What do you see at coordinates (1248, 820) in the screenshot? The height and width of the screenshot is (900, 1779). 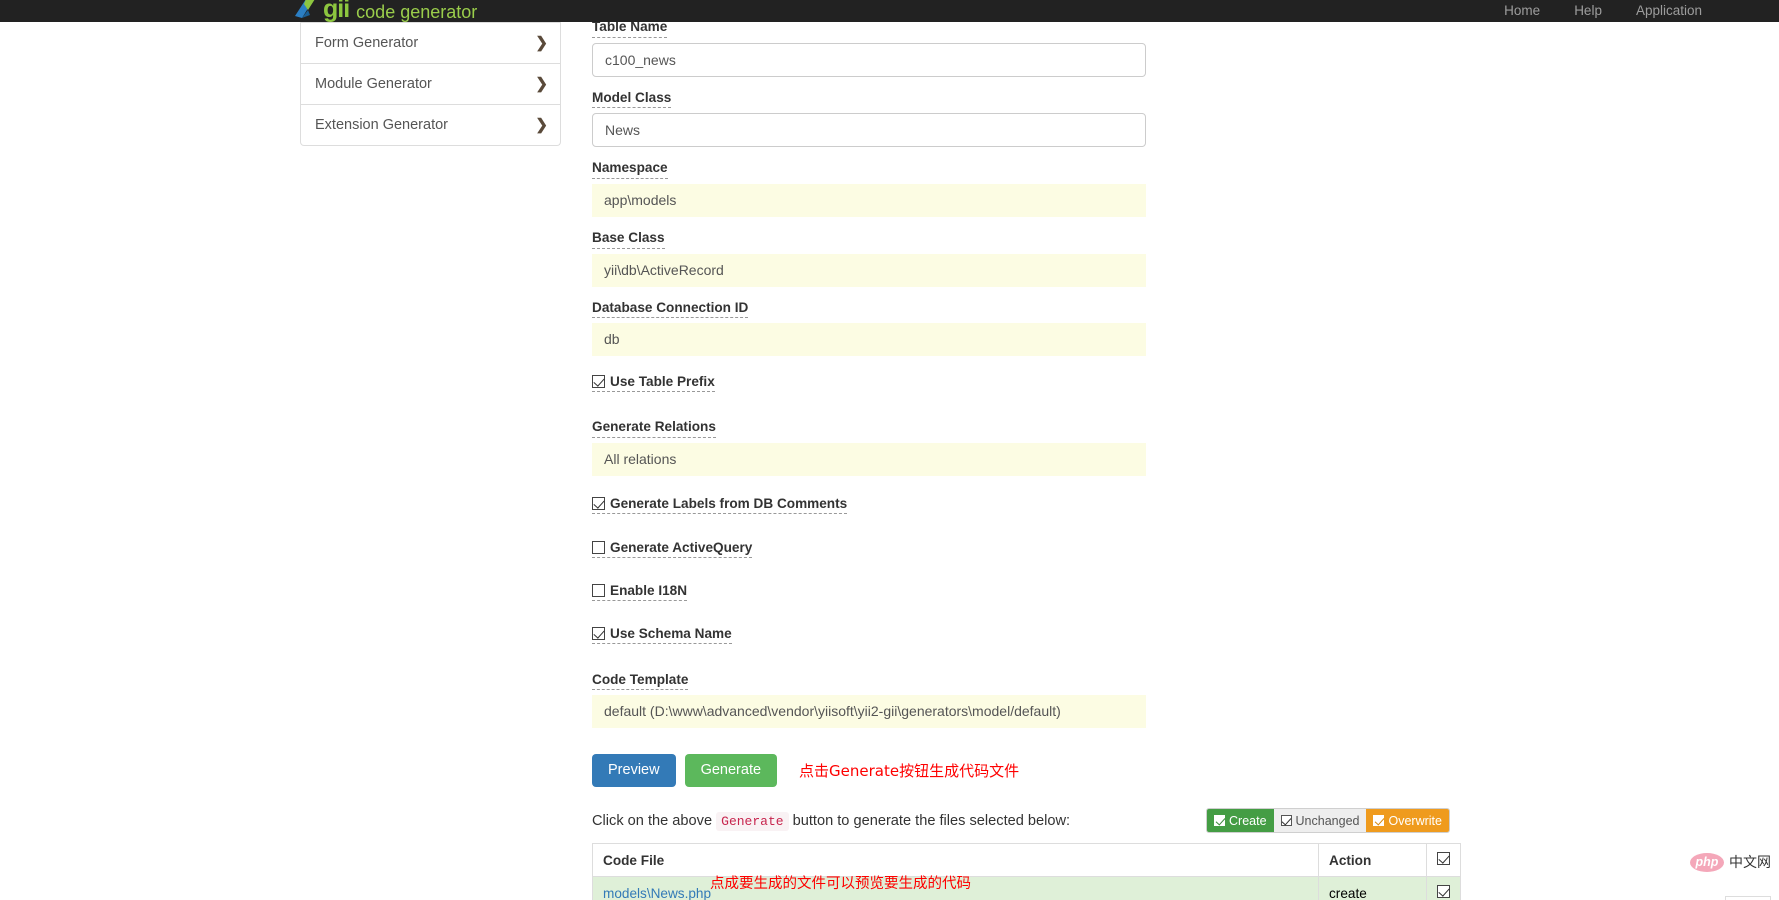 I see `legend-label: Create` at bounding box center [1248, 820].